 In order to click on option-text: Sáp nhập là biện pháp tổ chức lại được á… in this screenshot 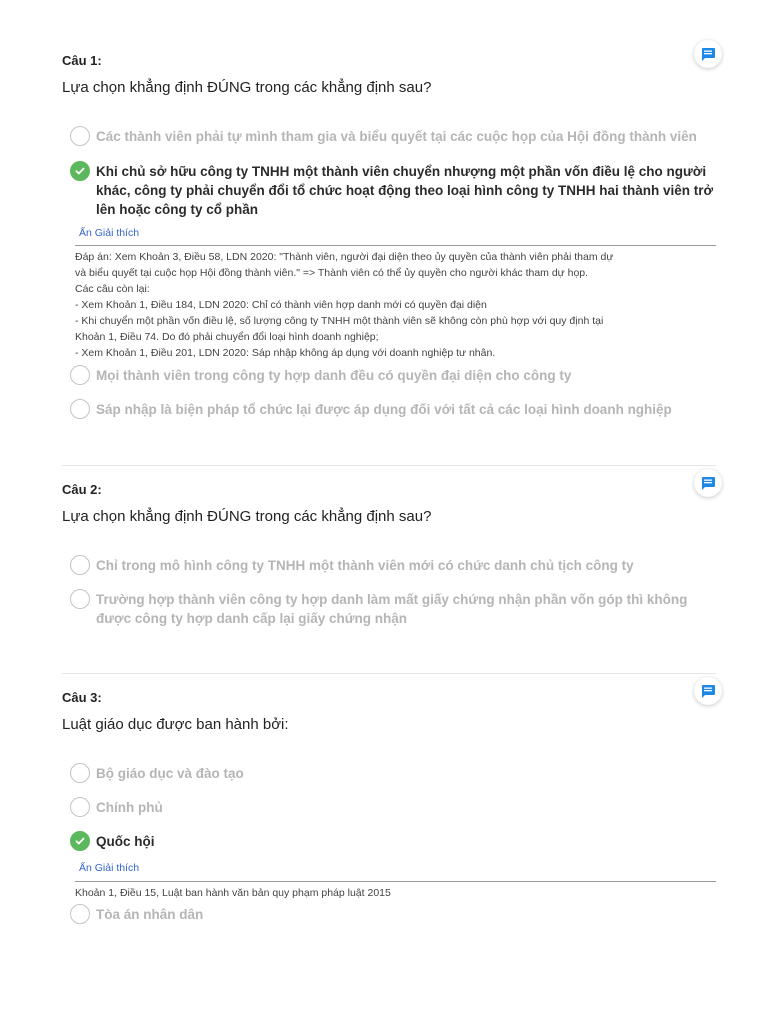, I will do `click(384, 409)`.